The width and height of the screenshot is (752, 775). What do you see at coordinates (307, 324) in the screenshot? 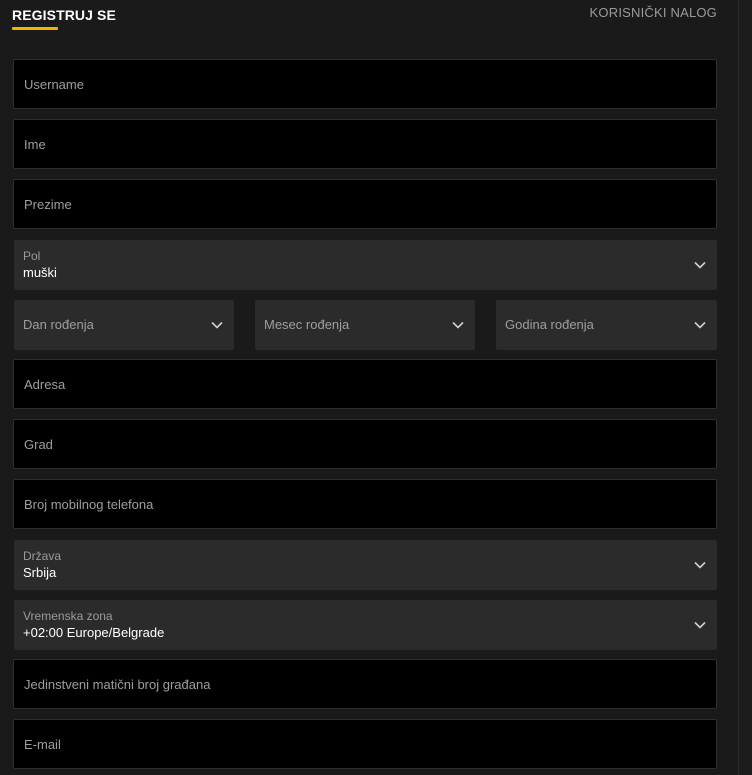
I see `birth-month-placeholder: Mesec rođenja` at bounding box center [307, 324].